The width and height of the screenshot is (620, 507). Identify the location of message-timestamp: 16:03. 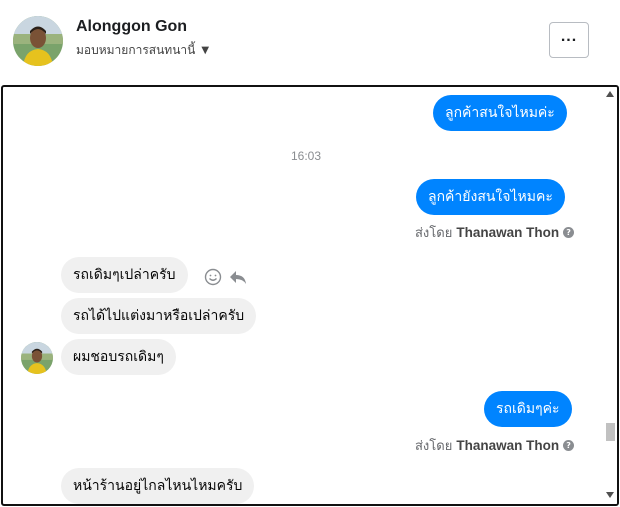
(306, 156).